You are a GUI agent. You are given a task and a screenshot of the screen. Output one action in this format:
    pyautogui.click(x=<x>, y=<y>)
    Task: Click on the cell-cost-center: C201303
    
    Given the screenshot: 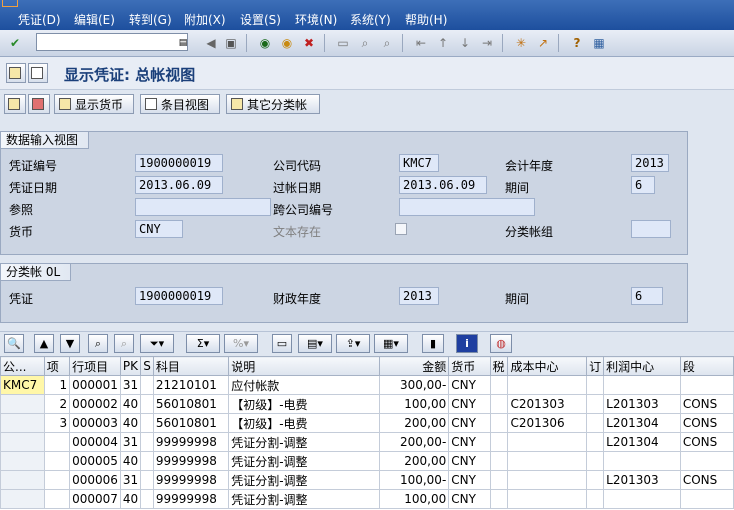 What is the action you would take?
    pyautogui.click(x=547, y=404)
    